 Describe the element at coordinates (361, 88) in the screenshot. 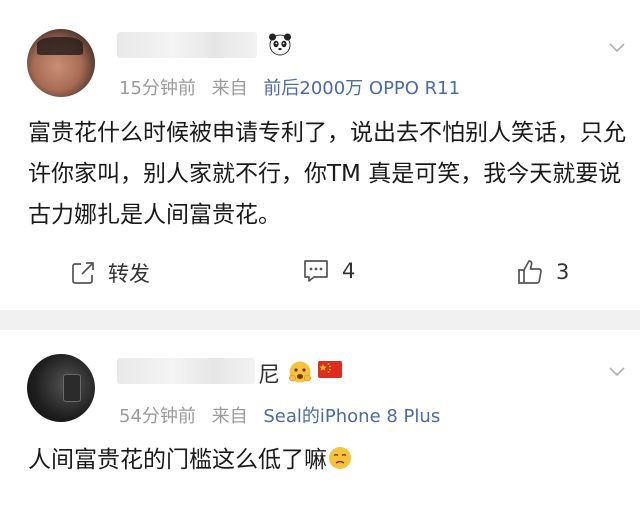

I see `source-link: 前后2000万 OPPO R11` at that location.